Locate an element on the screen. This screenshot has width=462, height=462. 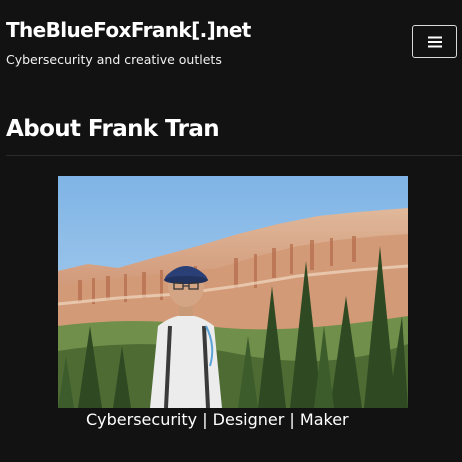
site-tagline: Cybersecurity and creative outlets is located at coordinates (114, 59).